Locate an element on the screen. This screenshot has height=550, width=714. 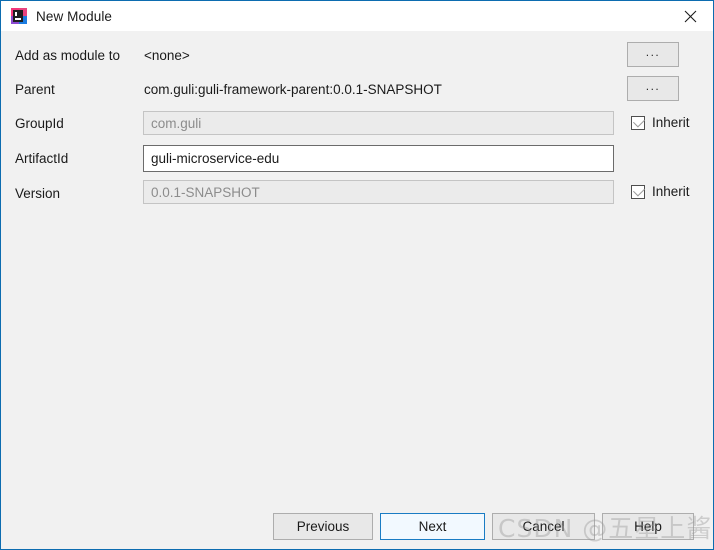
version-value: 0.0.1-SNAPSHOT is located at coordinates (205, 192).